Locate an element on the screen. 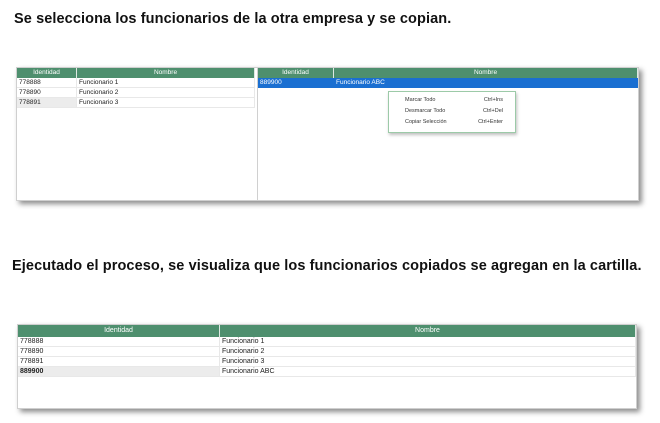 The width and height of the screenshot is (660, 423). menu-item-shortcut: Ctrl+Ins is located at coordinates (493, 100).